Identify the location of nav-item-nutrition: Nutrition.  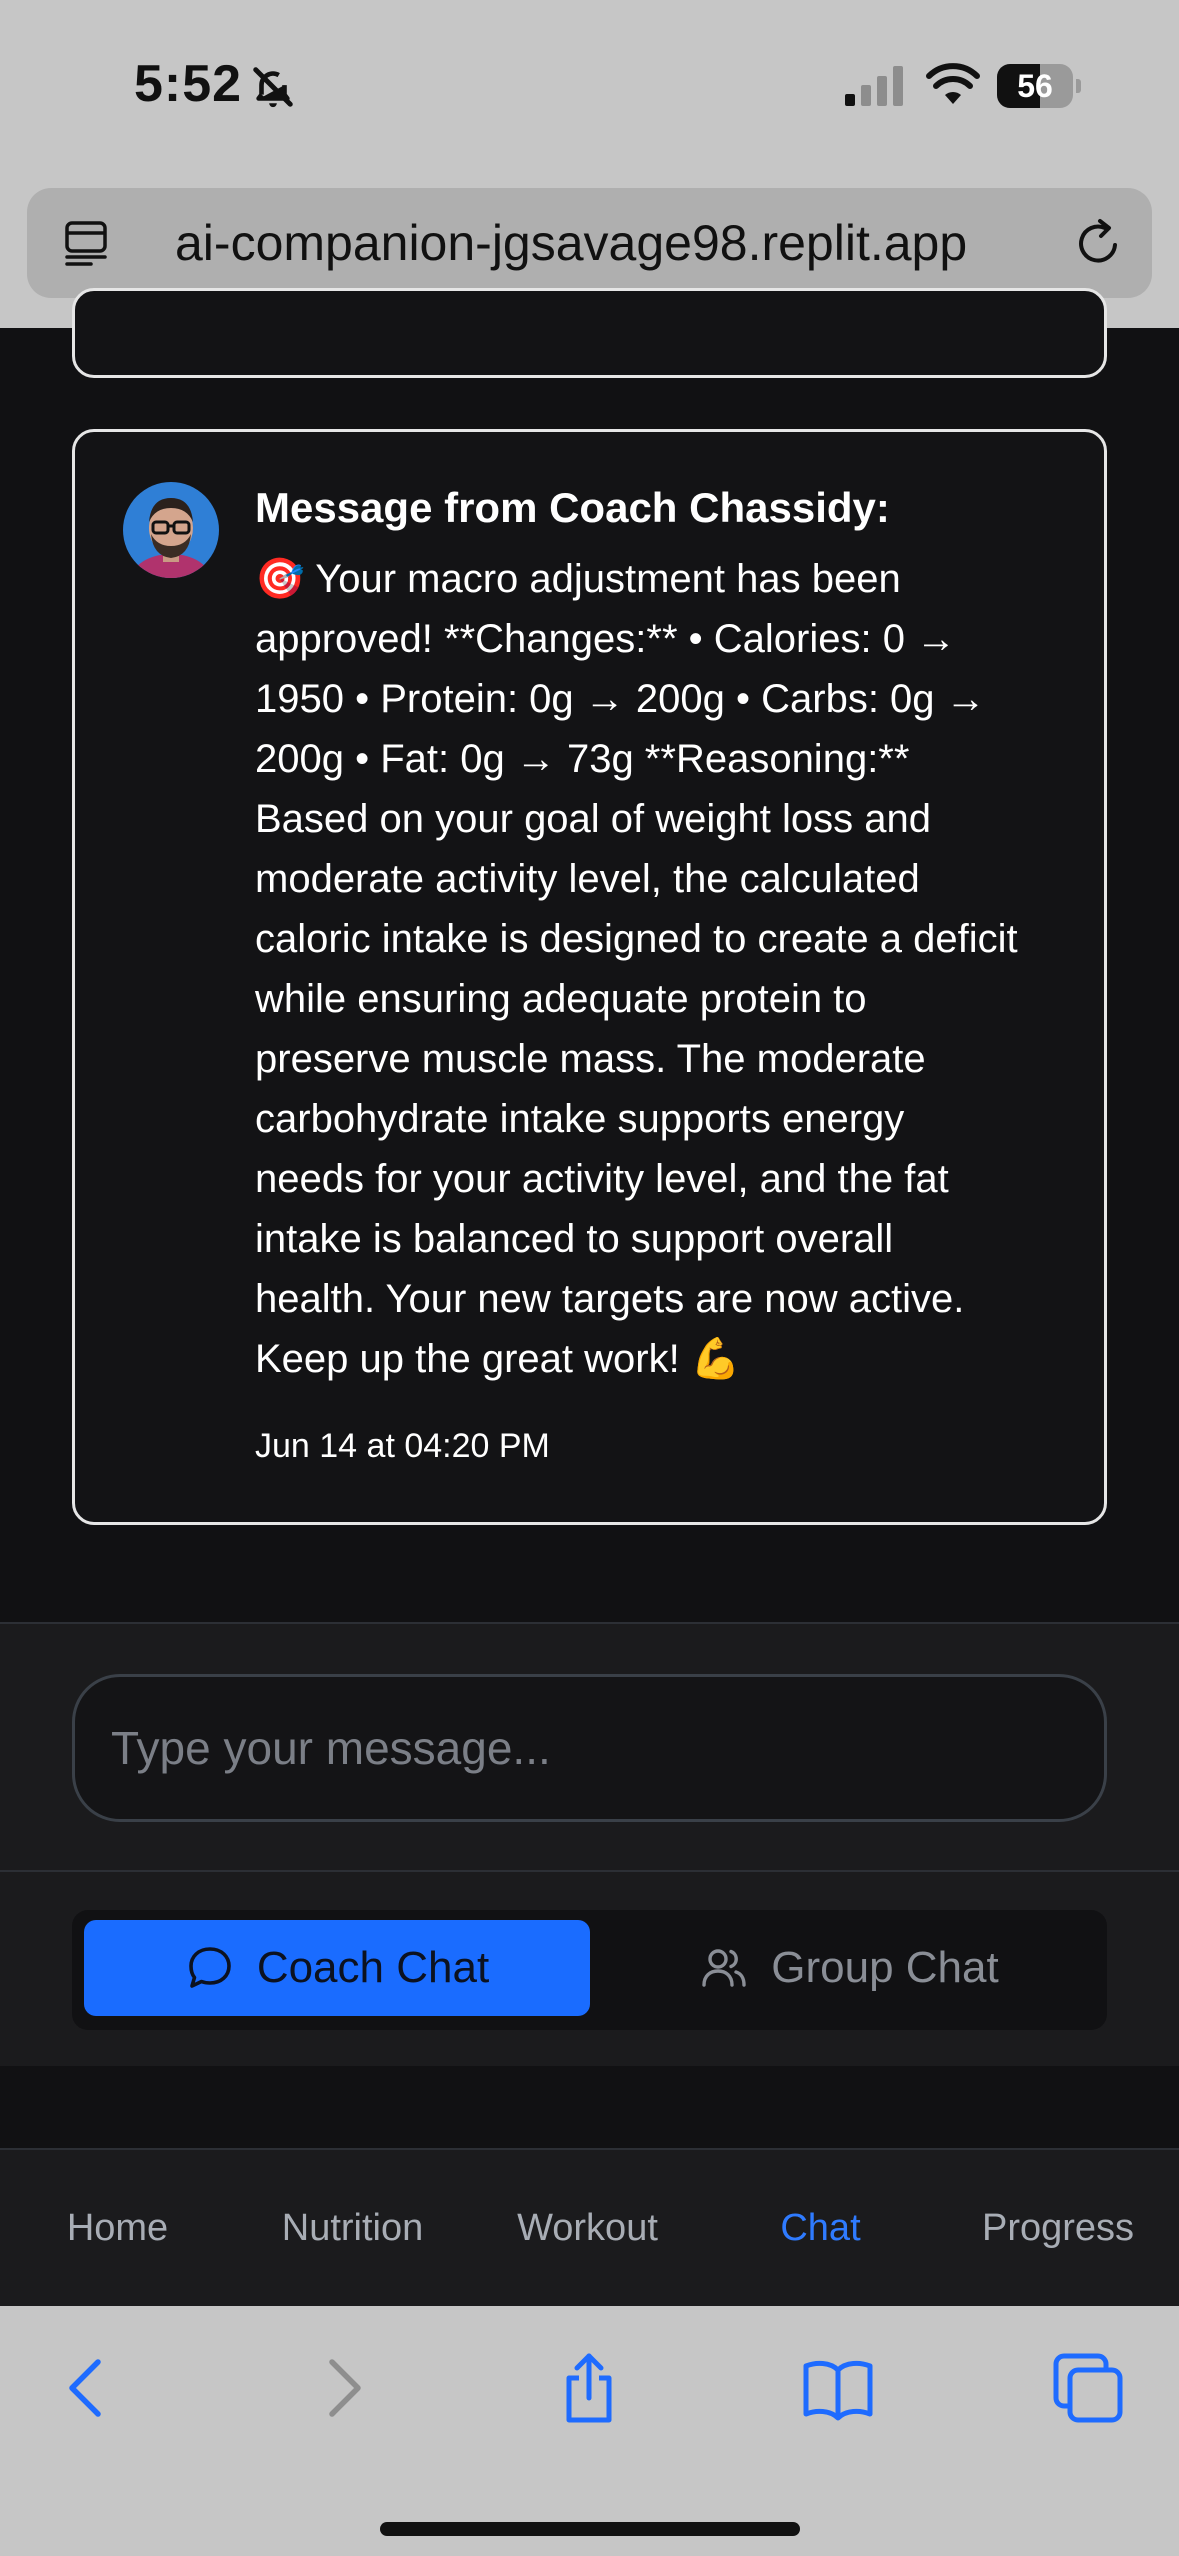
(352, 2228).